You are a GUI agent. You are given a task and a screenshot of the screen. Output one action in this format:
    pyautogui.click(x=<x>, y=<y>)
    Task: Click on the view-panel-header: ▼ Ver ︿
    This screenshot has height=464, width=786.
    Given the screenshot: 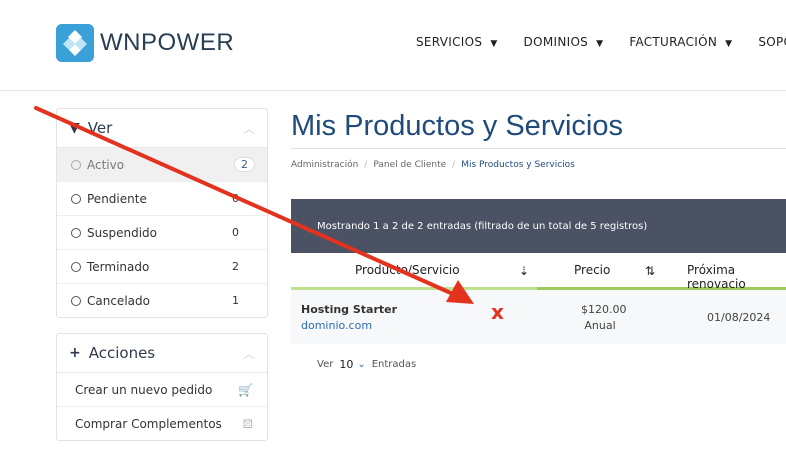 What is the action you would take?
    pyautogui.click(x=162, y=128)
    